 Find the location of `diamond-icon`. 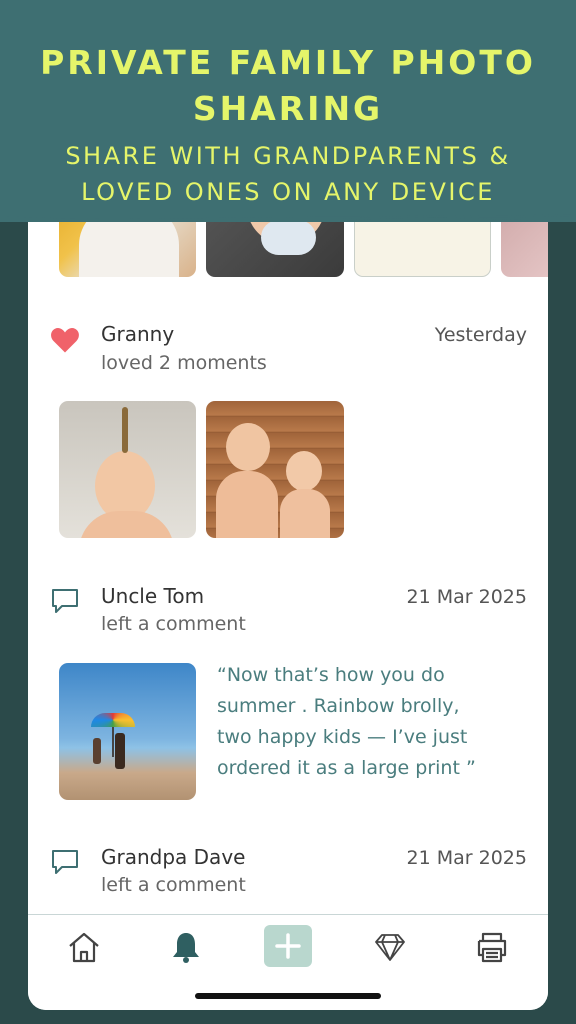

diamond-icon is located at coordinates (390, 947).